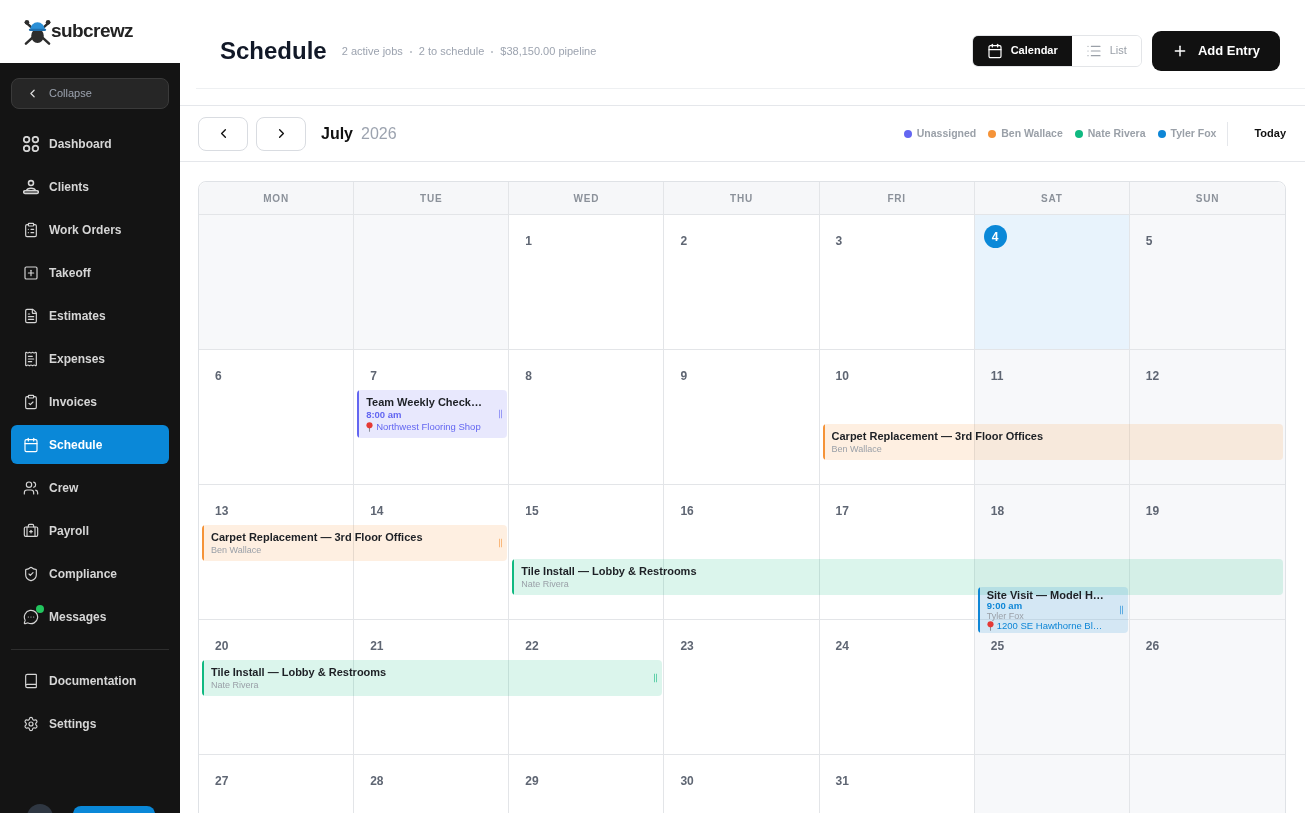  I want to click on book-icon, so click(31, 680).